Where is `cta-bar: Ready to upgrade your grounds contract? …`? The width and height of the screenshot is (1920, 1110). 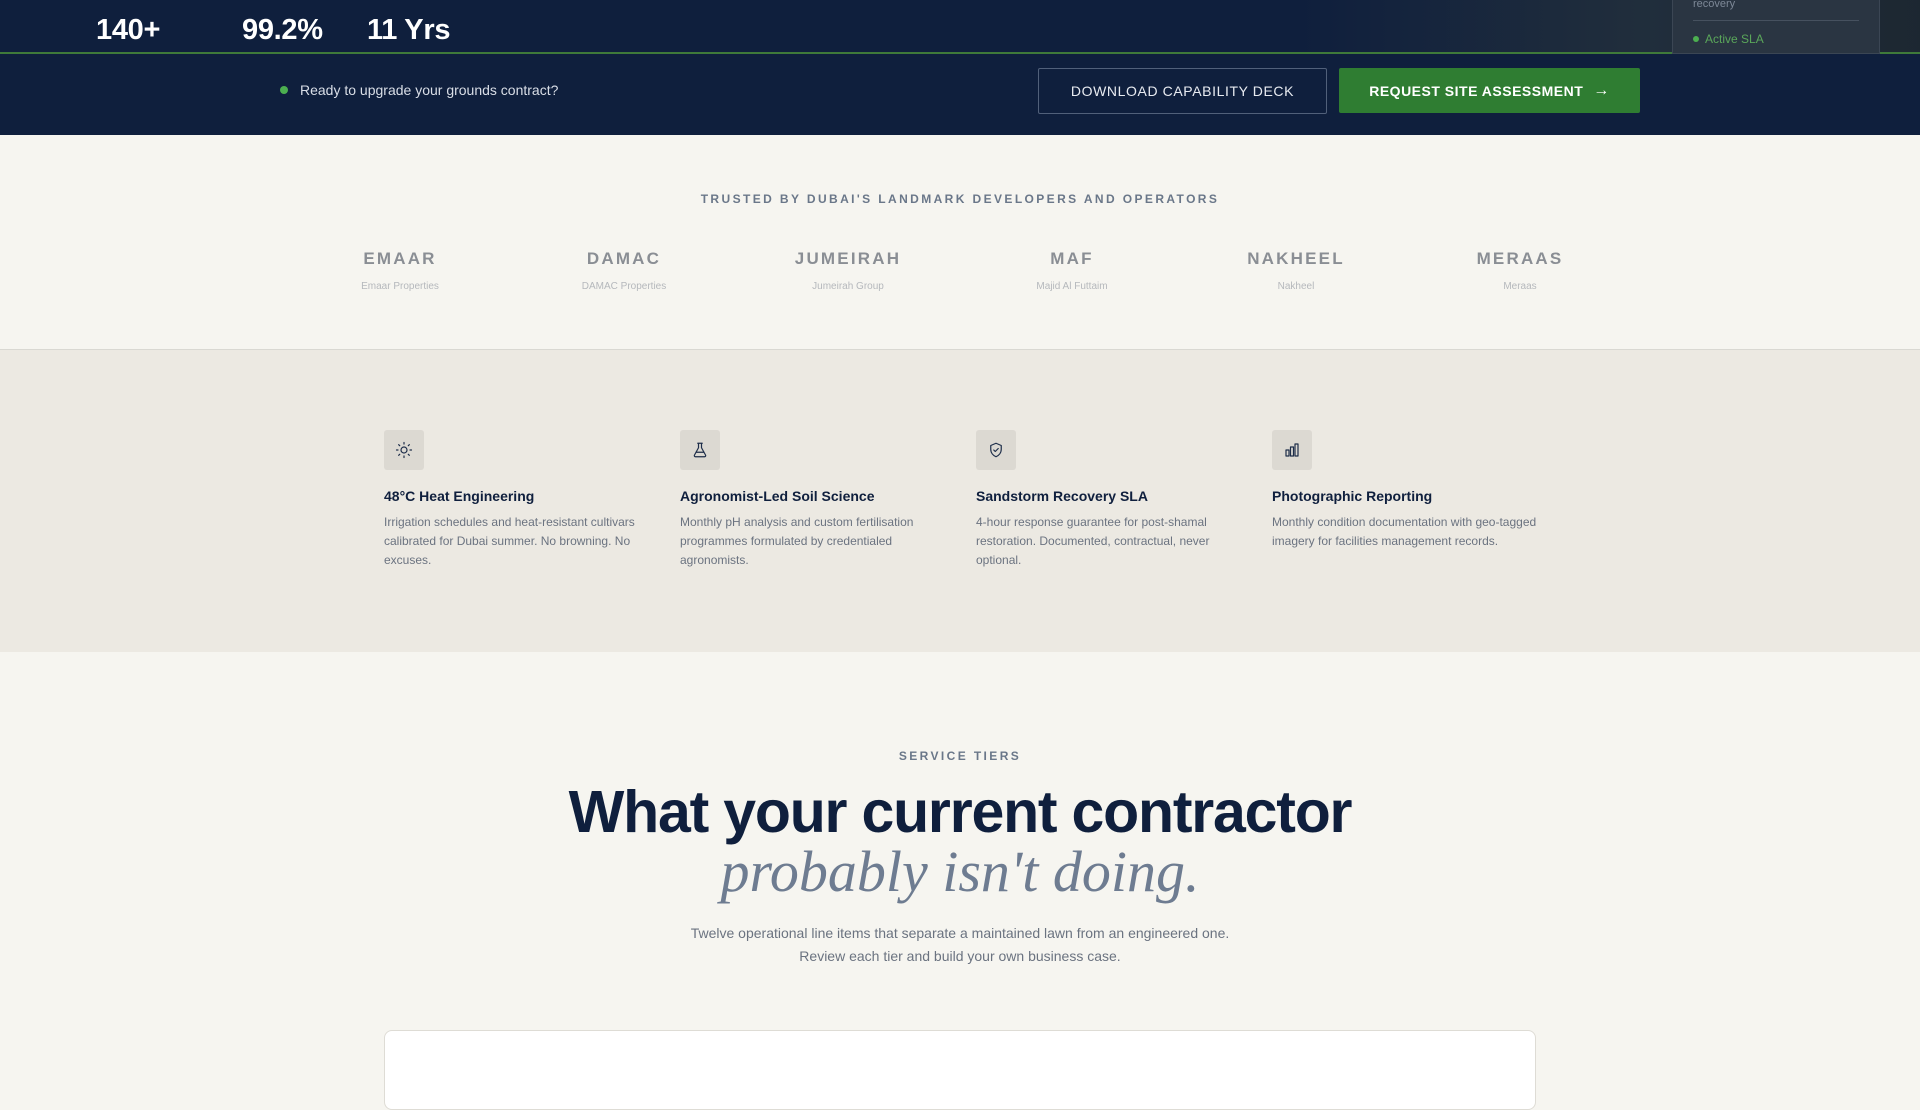
cta-bar: Ready to upgrade your grounds contract? … is located at coordinates (960, 95).